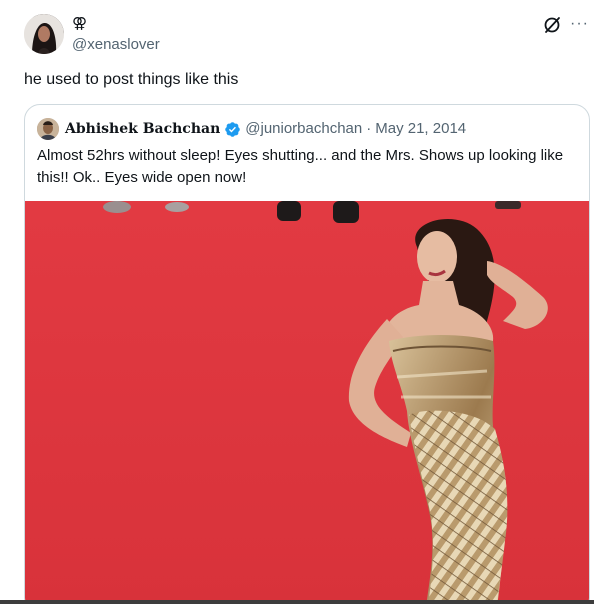 The image size is (594, 604). Describe the element at coordinates (297, 602) in the screenshot. I see `bottom-edge-bar` at that location.